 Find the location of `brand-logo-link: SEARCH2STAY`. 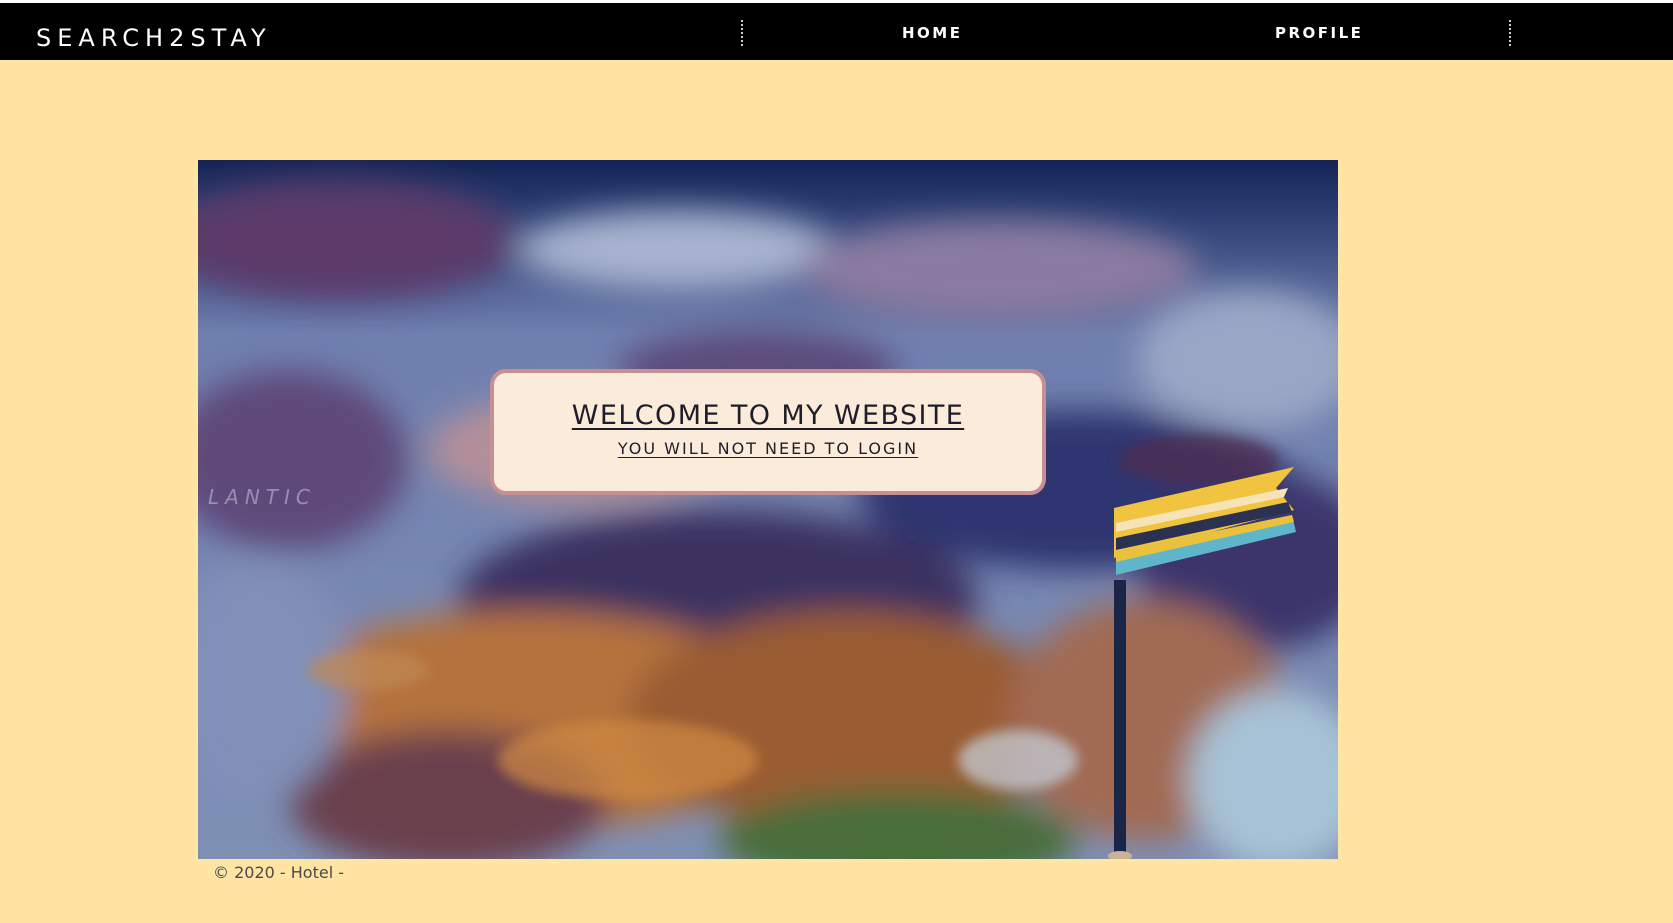

brand-logo-link: SEARCH2STAY is located at coordinates (154, 38).